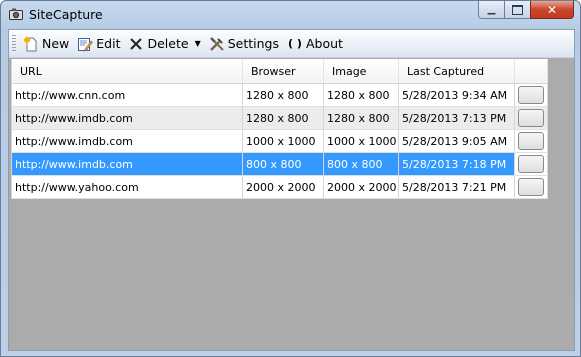 Image resolution: width=581 pixels, height=357 pixels. Describe the element at coordinates (168, 43) in the screenshot. I see `delete-label: Delete` at that location.